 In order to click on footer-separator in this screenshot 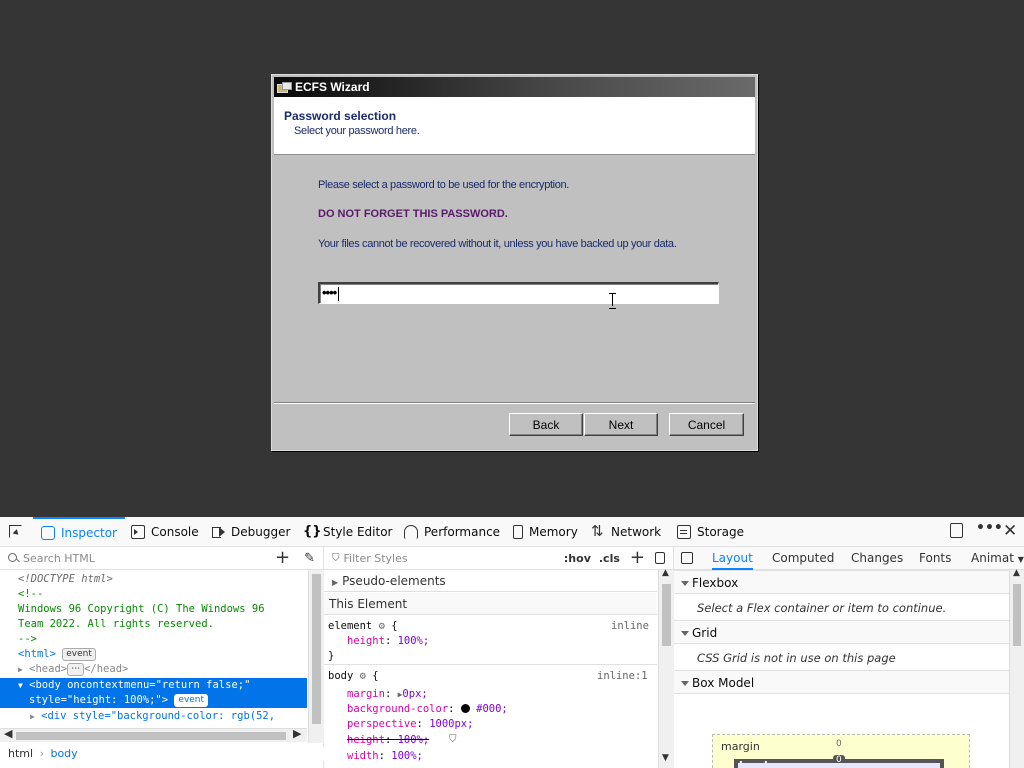, I will do `click(514, 403)`.